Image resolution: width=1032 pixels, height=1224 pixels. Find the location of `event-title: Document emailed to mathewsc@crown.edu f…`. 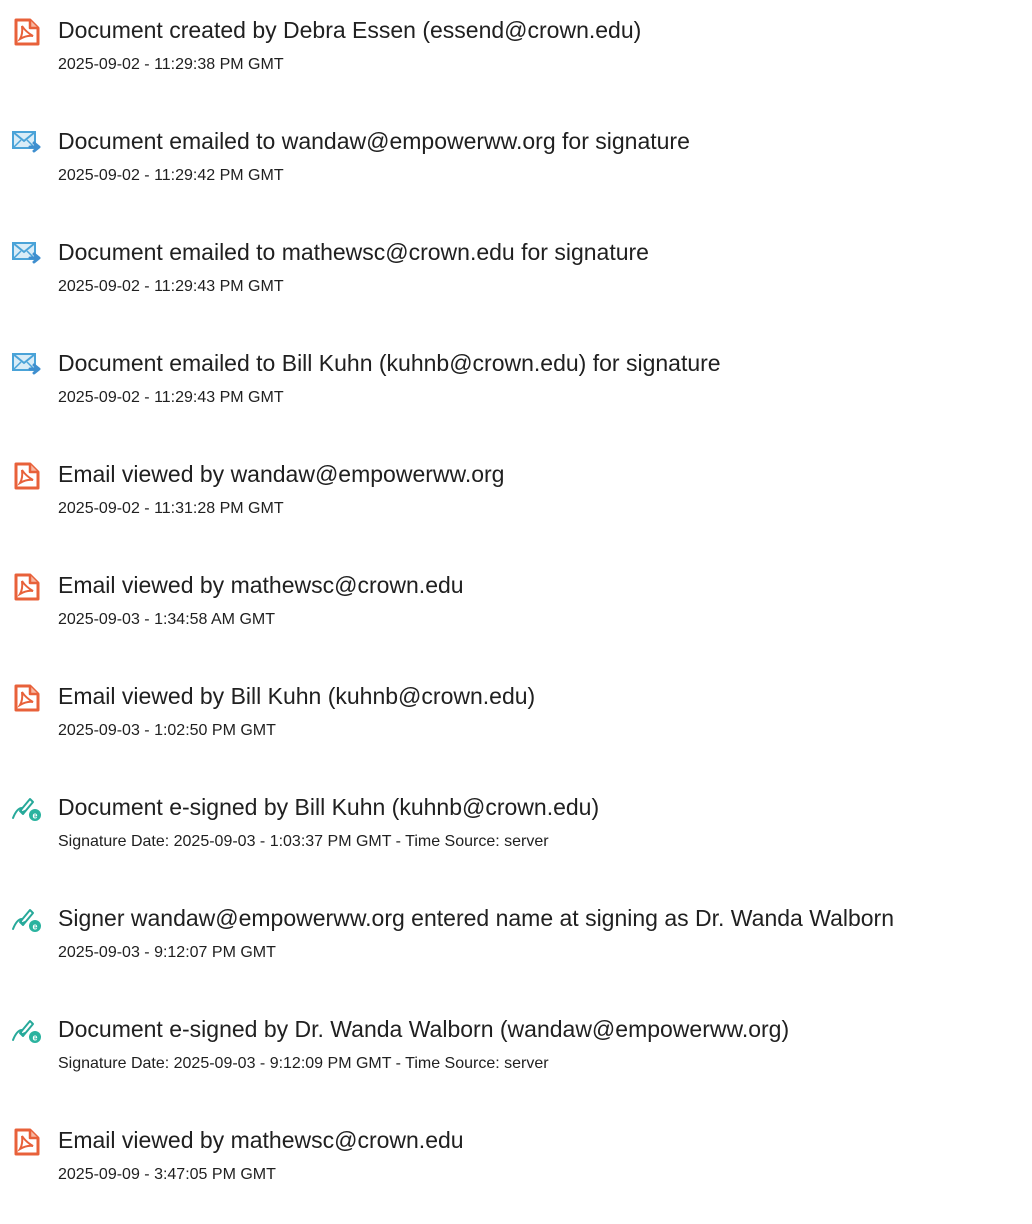

event-title: Document emailed to mathewsc@crown.edu f… is located at coordinates (353, 252).